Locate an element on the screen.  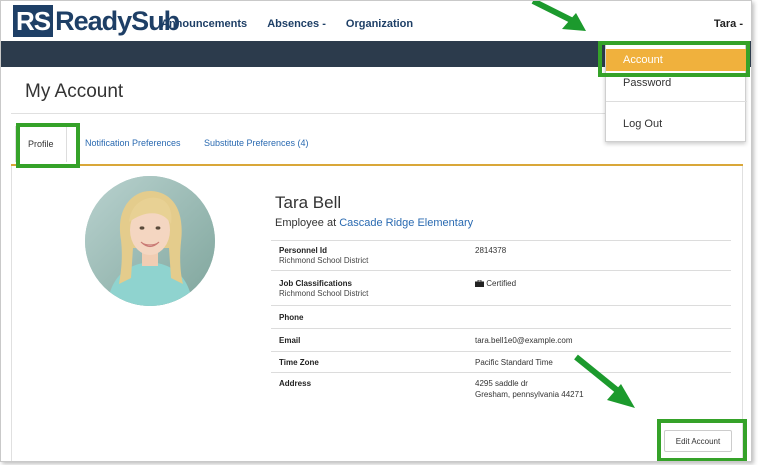
menu-item-password: Password is located at coordinates (676, 83).